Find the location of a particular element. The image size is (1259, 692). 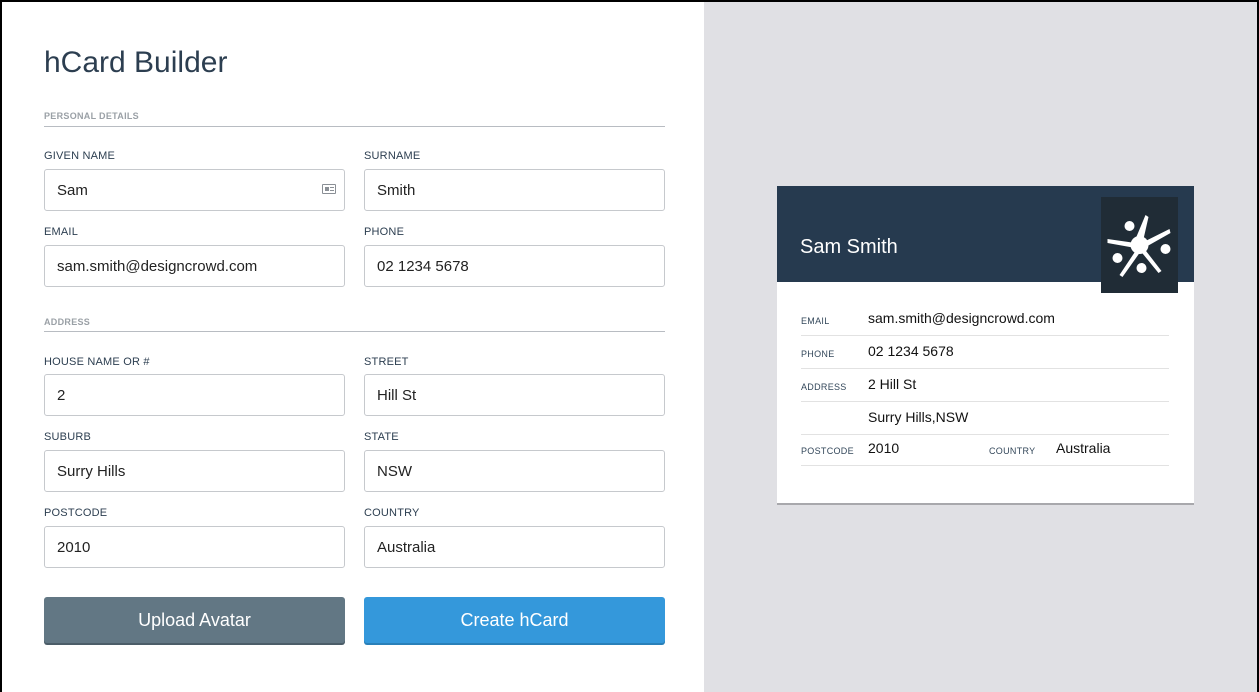

hcard-row-phone: PHONE 02 1234 5678 is located at coordinates (985, 352).